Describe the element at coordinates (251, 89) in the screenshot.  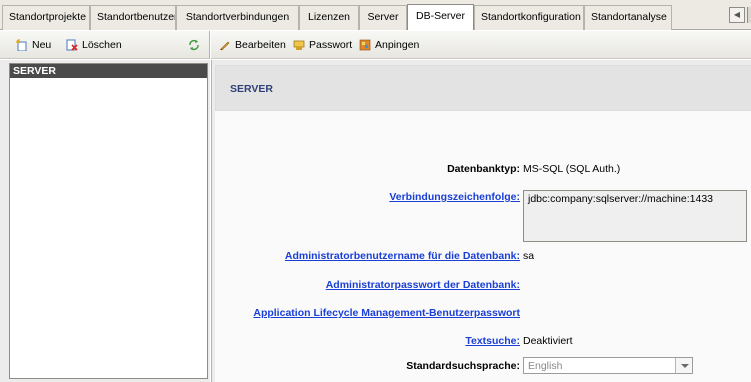
I see `page-title: SERVER` at that location.